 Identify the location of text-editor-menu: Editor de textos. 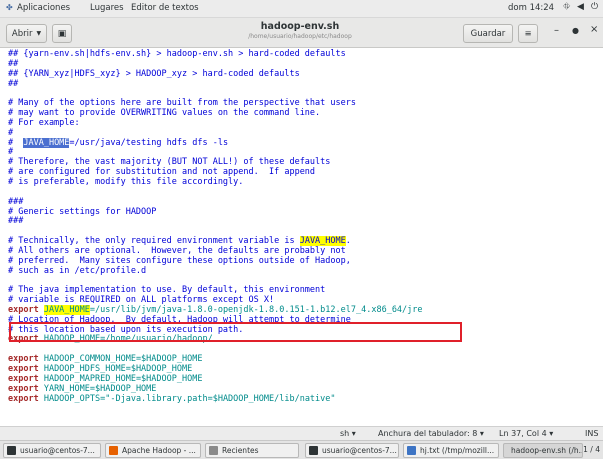
(165, 8).